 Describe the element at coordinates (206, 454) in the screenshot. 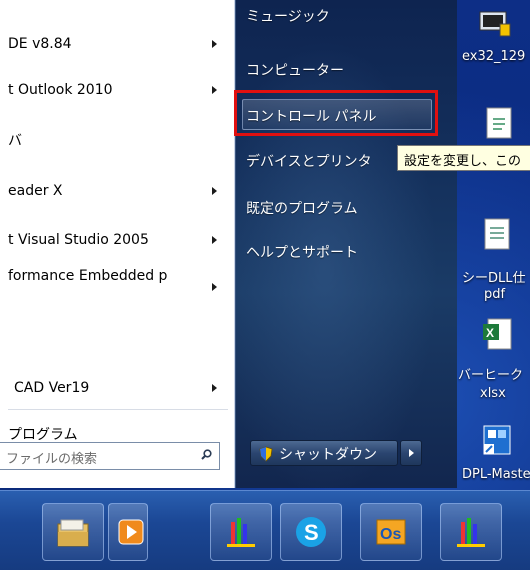

I see `search-icon` at that location.